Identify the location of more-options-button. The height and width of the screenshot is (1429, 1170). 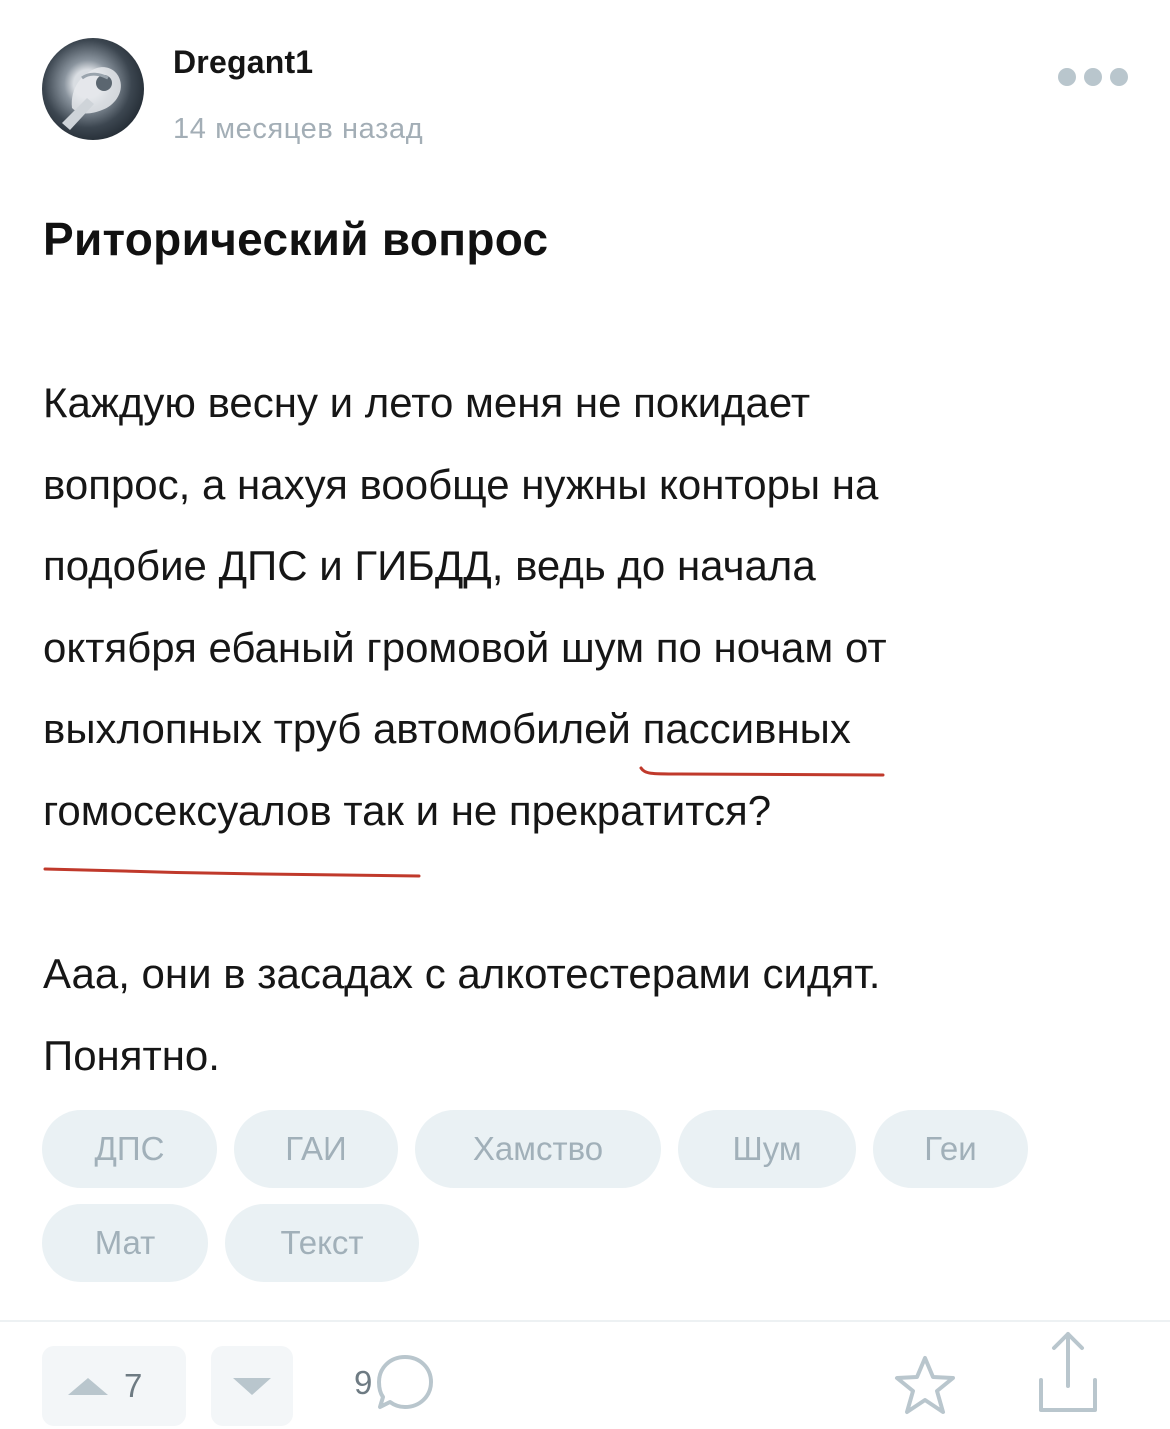
(1093, 77).